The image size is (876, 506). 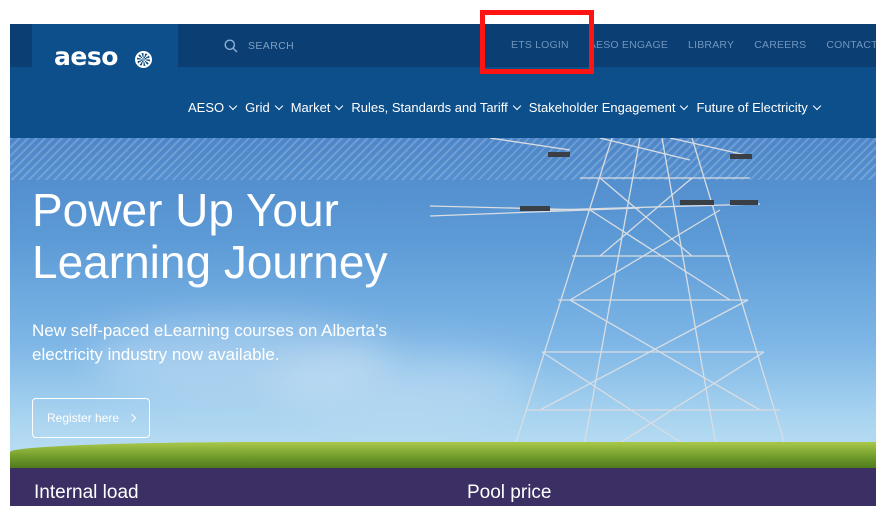 I want to click on register-button-label: Register here, so click(x=83, y=418).